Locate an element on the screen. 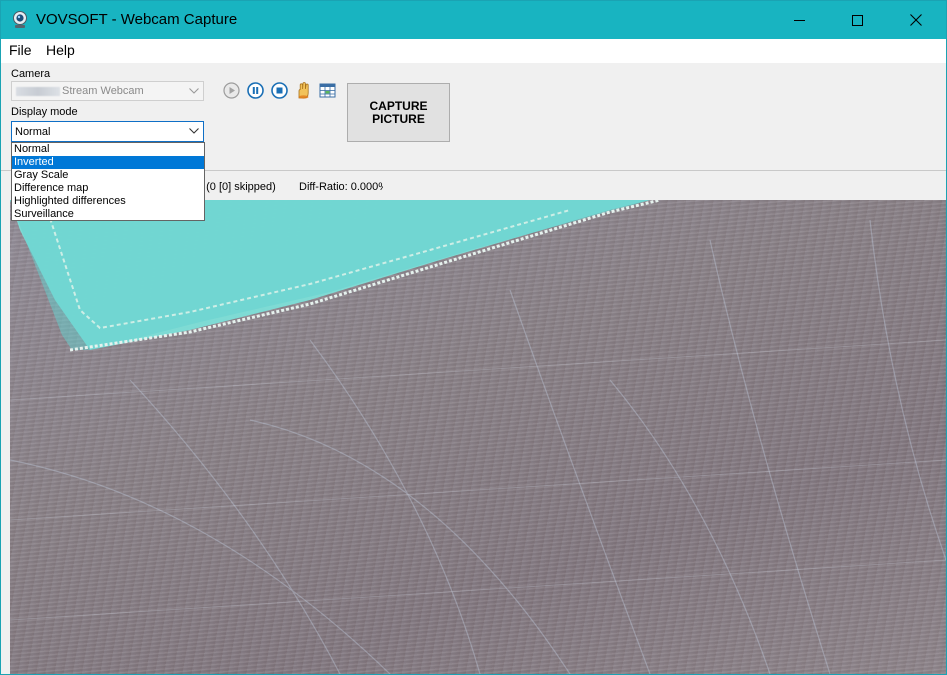 The width and height of the screenshot is (947, 675). hand-icon is located at coordinates (303, 90).